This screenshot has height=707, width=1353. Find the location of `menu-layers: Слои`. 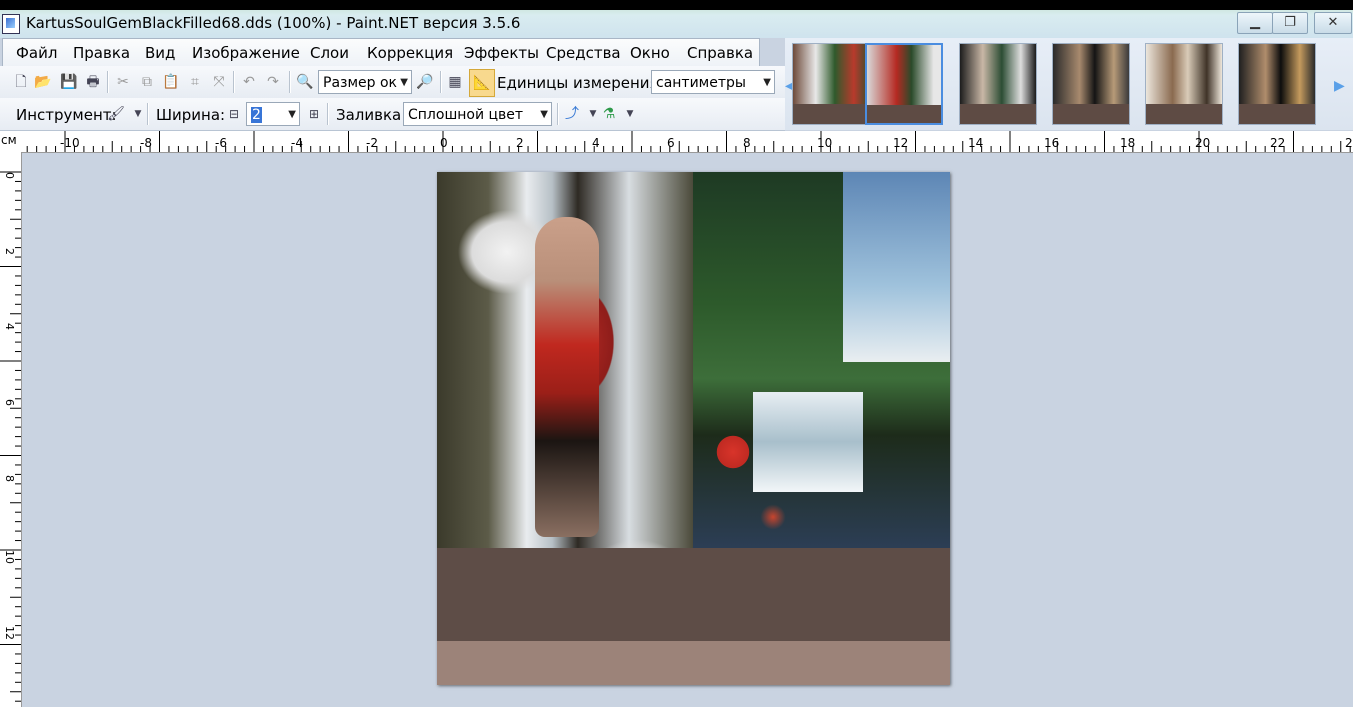

menu-layers: Слои is located at coordinates (329, 53).